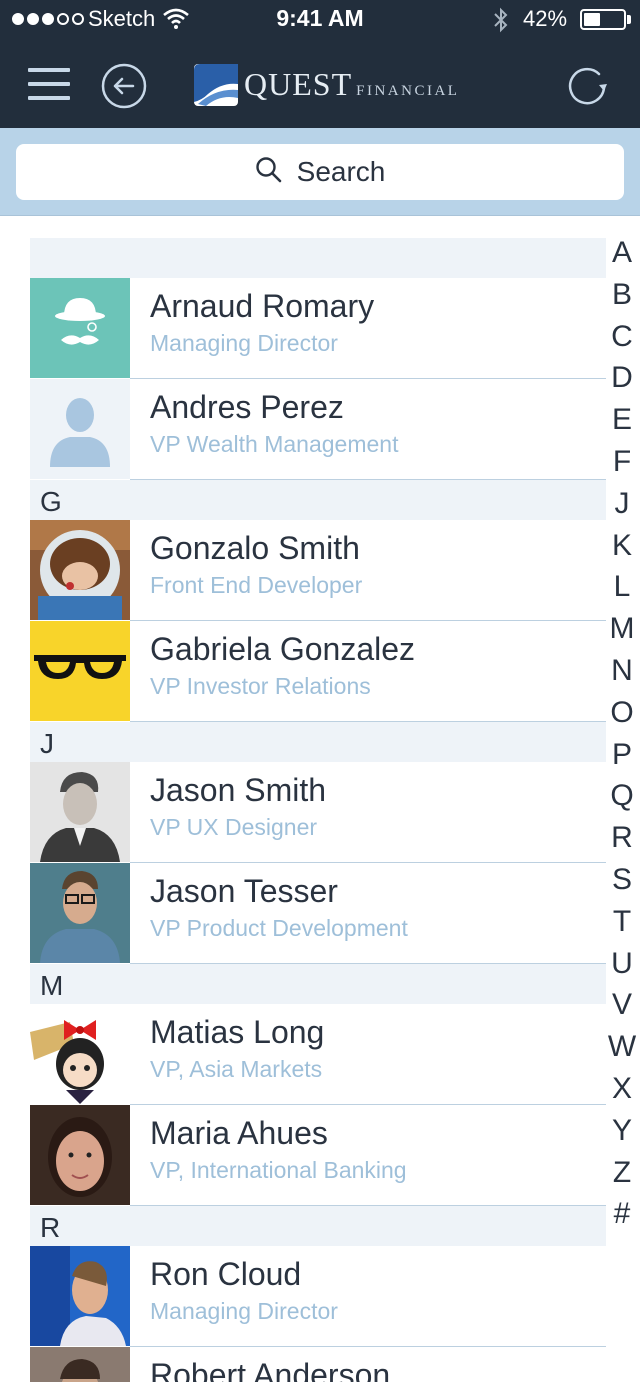 The width and height of the screenshot is (640, 1382). What do you see at coordinates (622, 755) in the screenshot?
I see `index-letter-p: P` at bounding box center [622, 755].